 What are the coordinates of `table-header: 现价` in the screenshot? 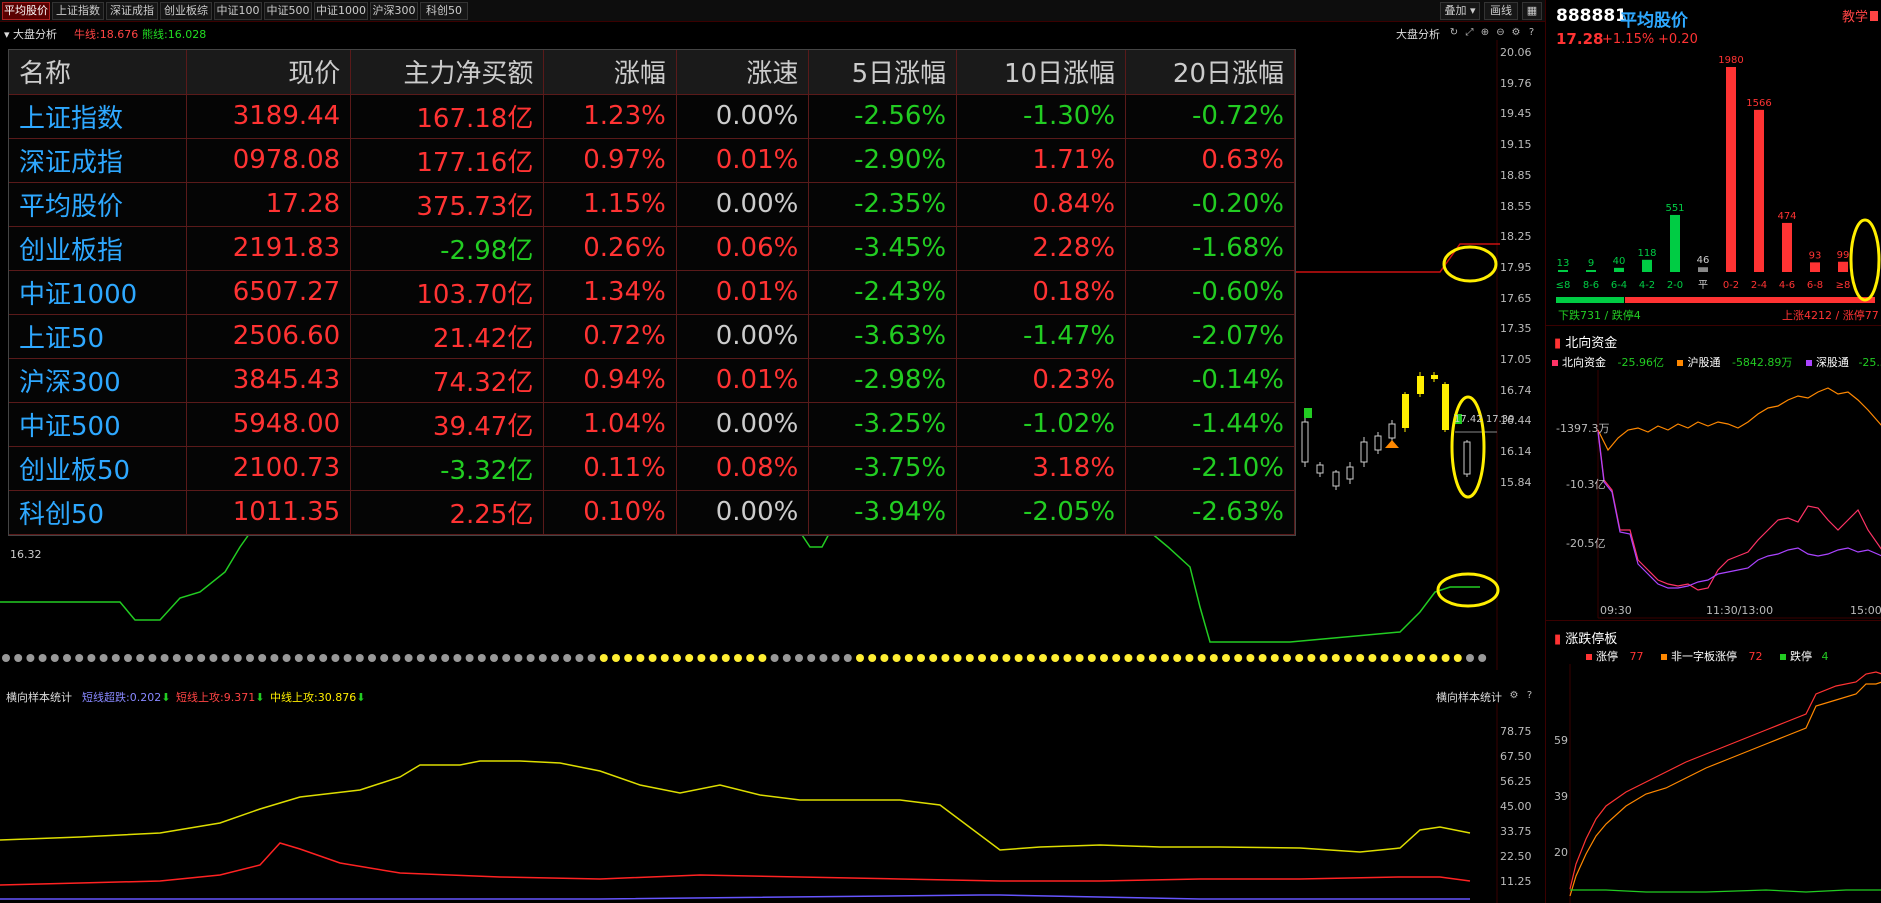 It's located at (269, 72).